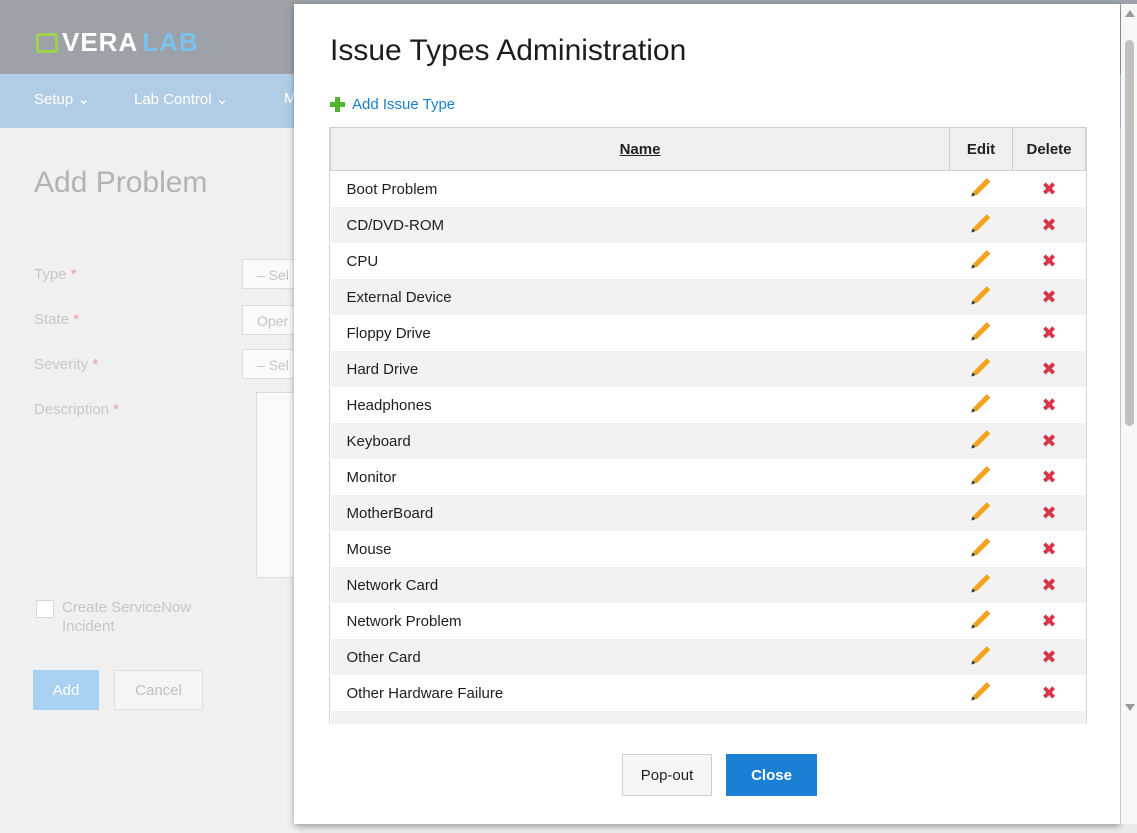 Image resolution: width=1137 pixels, height=833 pixels. I want to click on page-scrollbar, so click(1129, 414).